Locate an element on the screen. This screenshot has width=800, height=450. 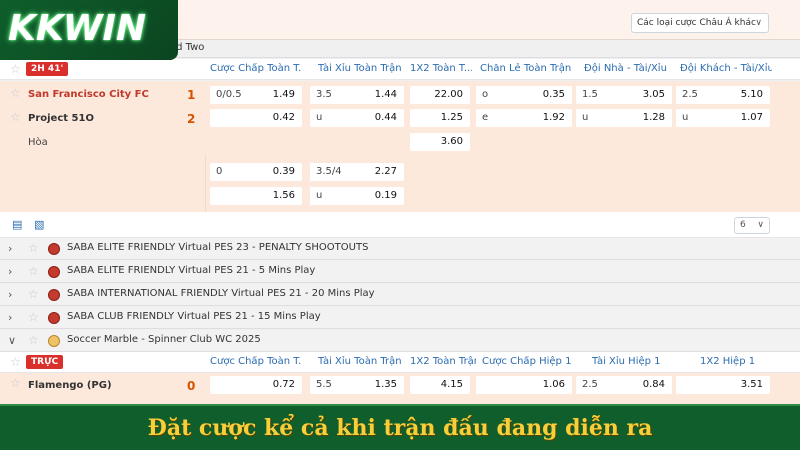
handicap: o is located at coordinates (485, 94).